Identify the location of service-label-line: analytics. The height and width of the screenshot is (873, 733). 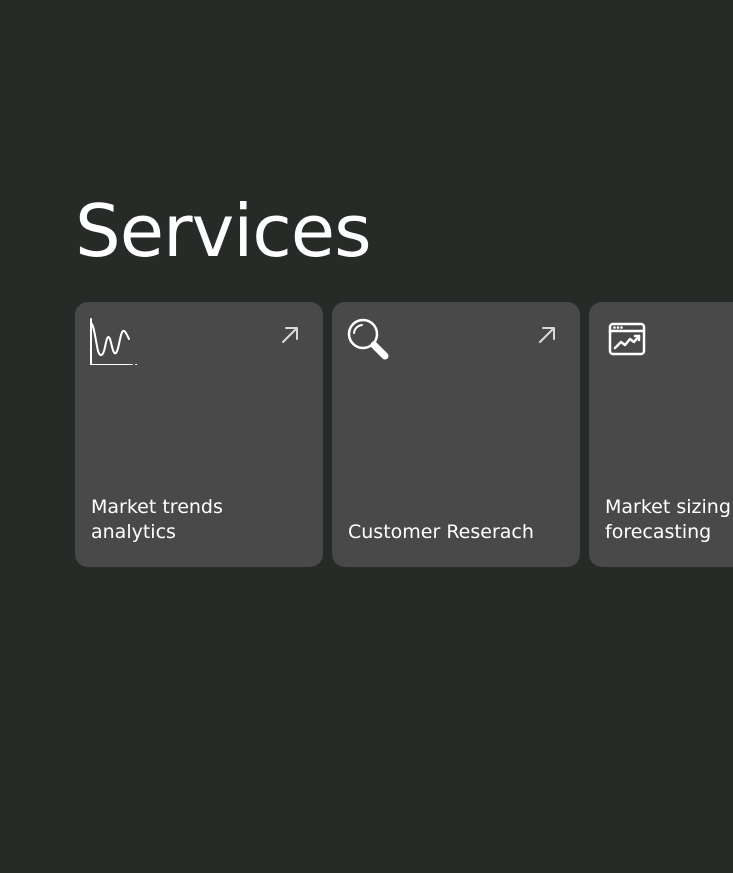
(133, 532).